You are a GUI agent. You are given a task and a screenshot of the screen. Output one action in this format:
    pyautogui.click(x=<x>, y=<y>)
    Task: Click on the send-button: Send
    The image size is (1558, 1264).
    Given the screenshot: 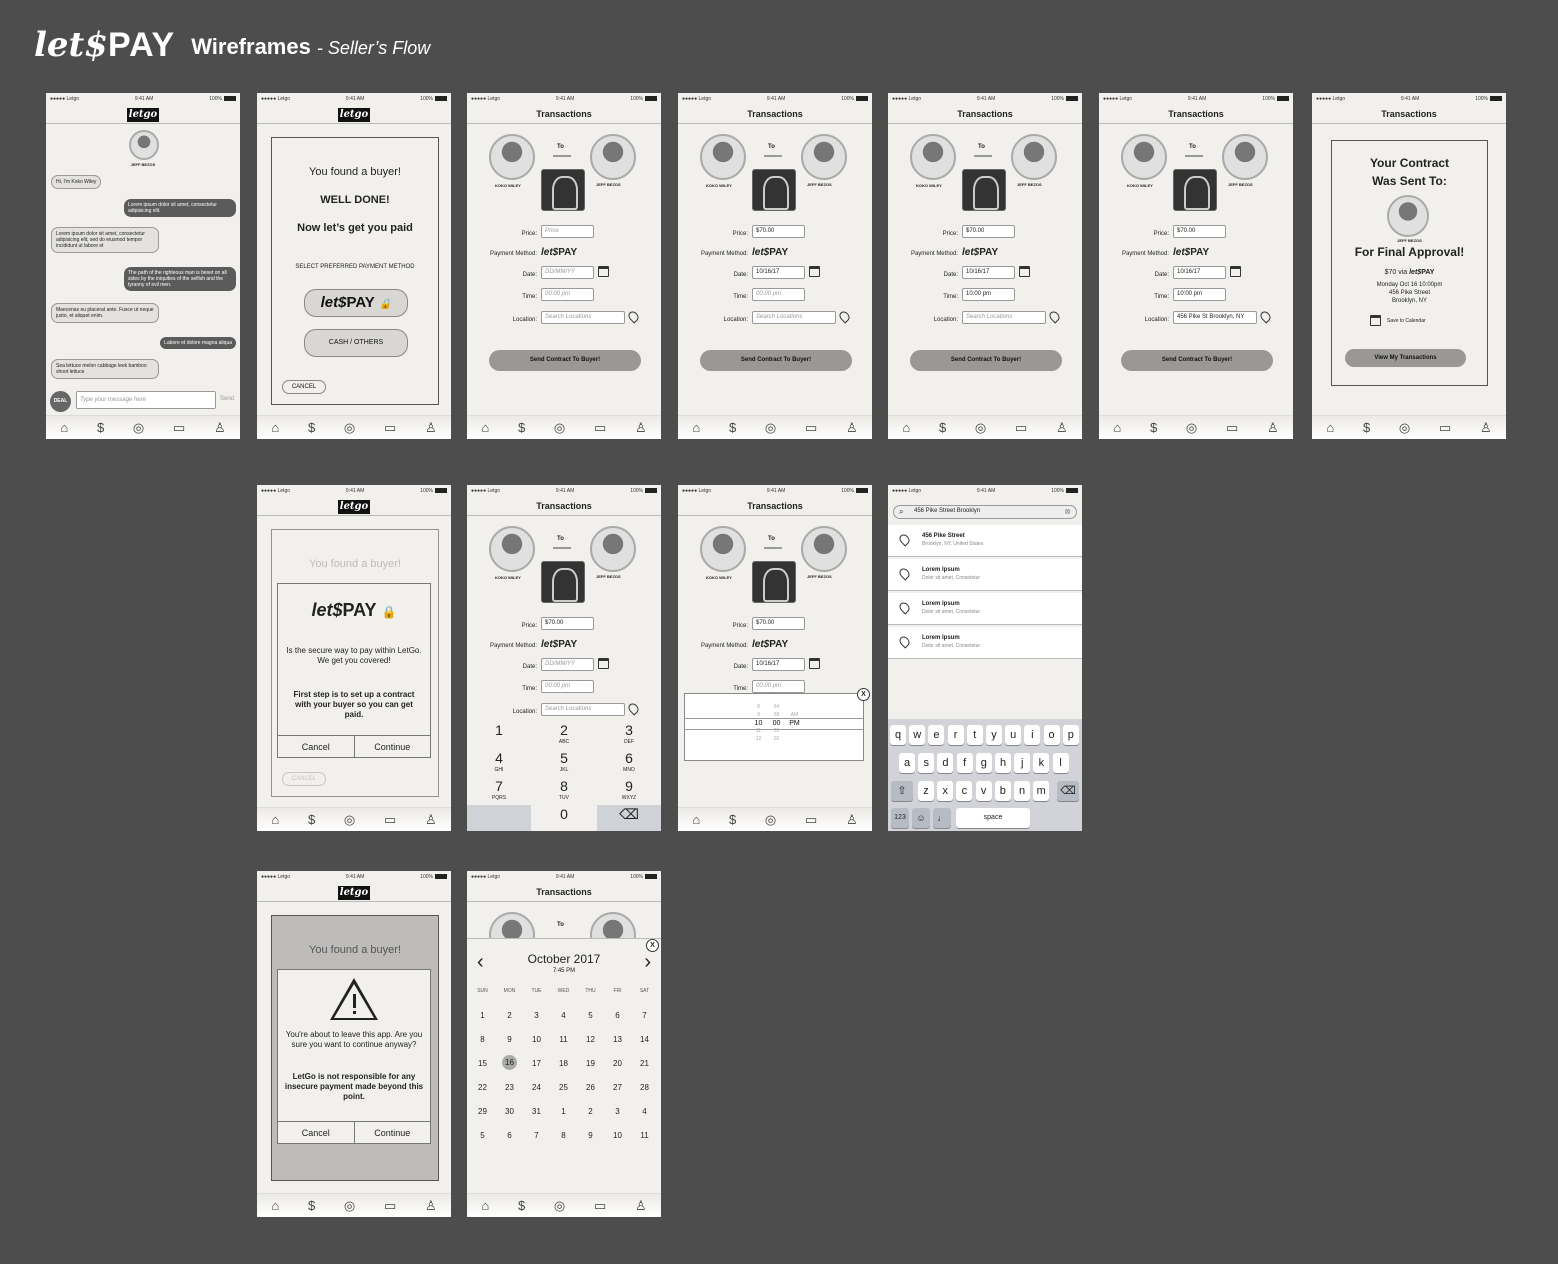 What is the action you would take?
    pyautogui.click(x=227, y=399)
    